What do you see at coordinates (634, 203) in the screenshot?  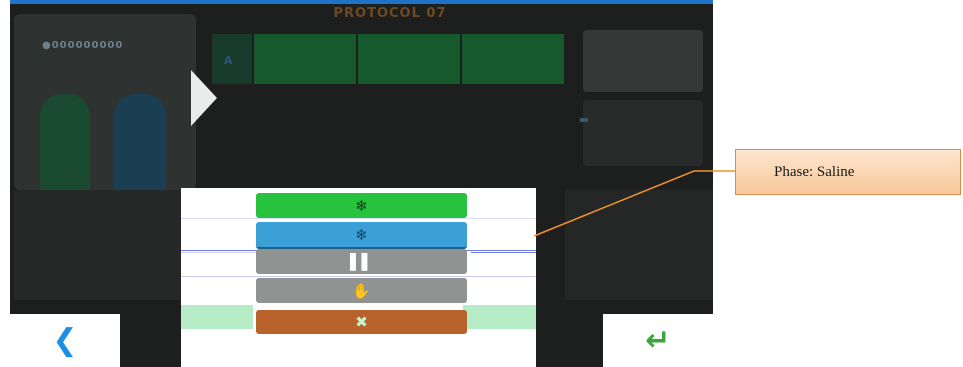 I see `callout-pointer` at bounding box center [634, 203].